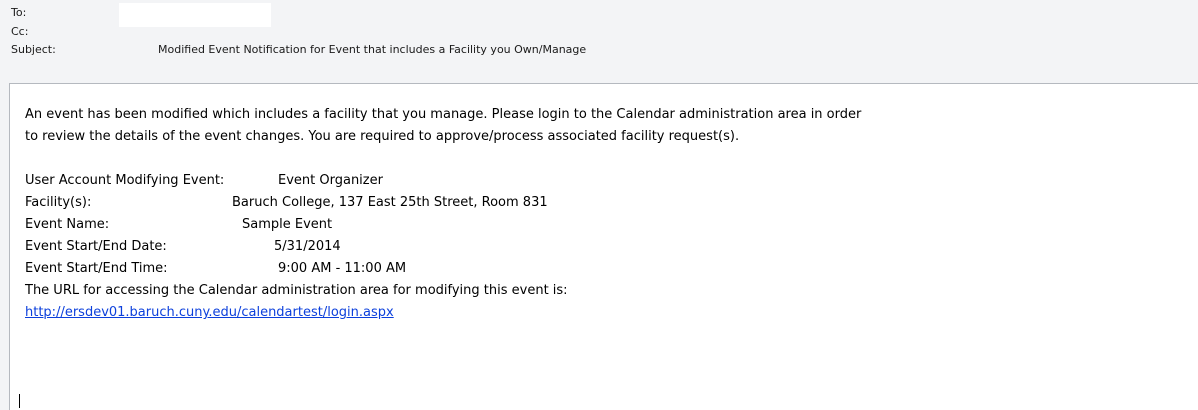 The width and height of the screenshot is (1198, 410). I want to click on text-cursor, so click(19, 401).